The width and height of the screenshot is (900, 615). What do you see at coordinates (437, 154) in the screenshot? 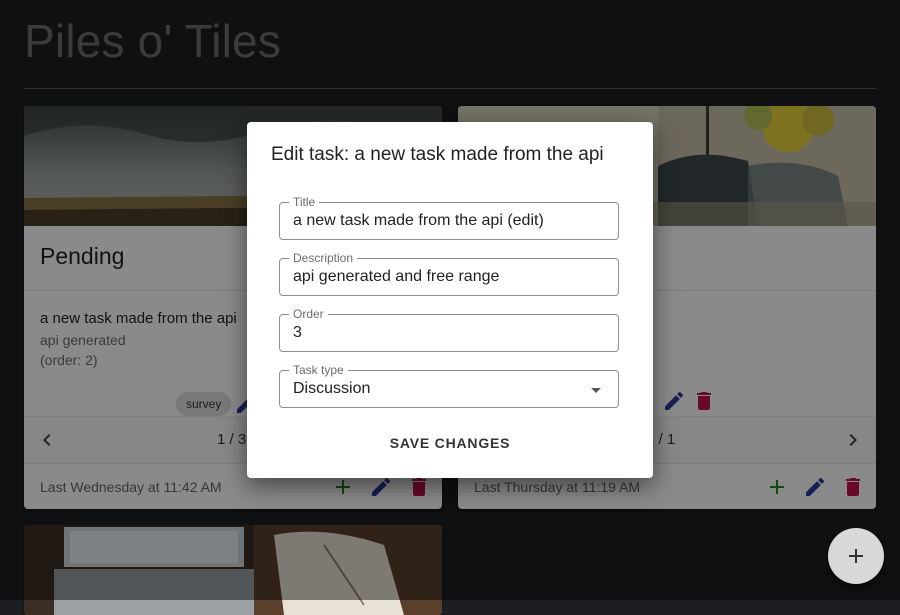
I see `dialog-title: Edit task: a new task made from the api` at bounding box center [437, 154].